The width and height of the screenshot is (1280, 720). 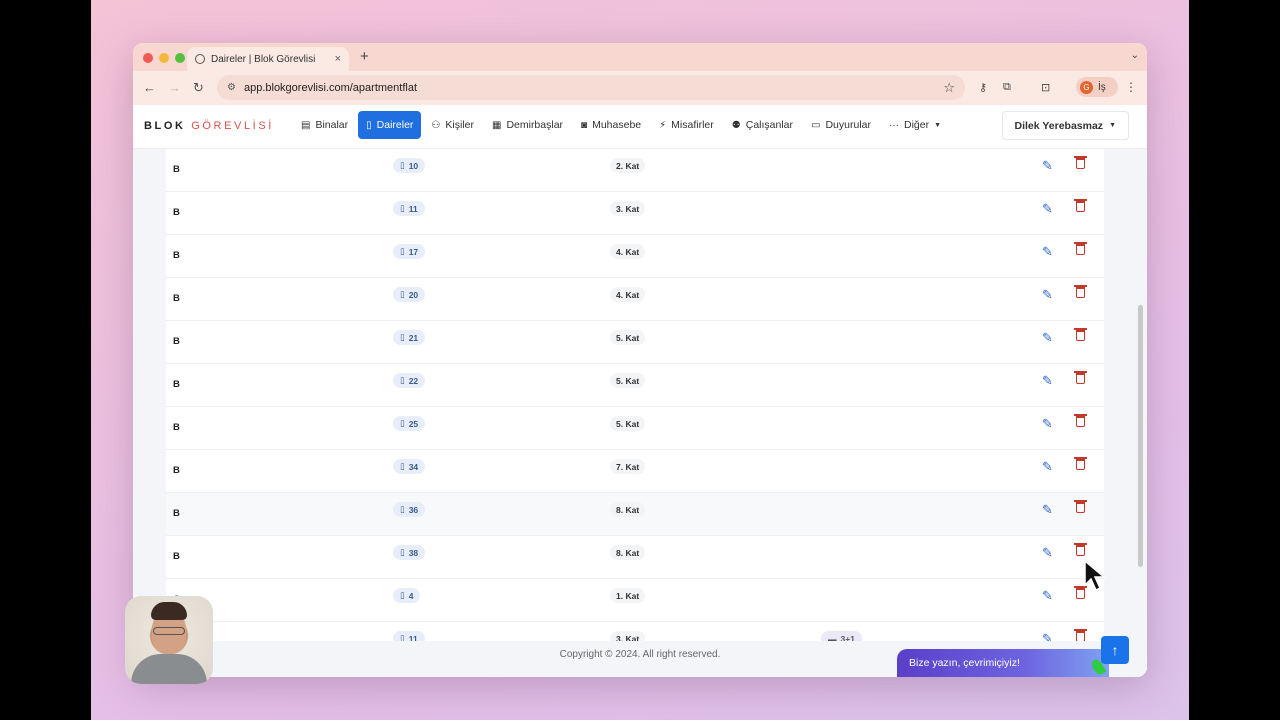 What do you see at coordinates (330, 87) in the screenshot?
I see `url-text: app.blokgorevlisi.com/apartmentflat` at bounding box center [330, 87].